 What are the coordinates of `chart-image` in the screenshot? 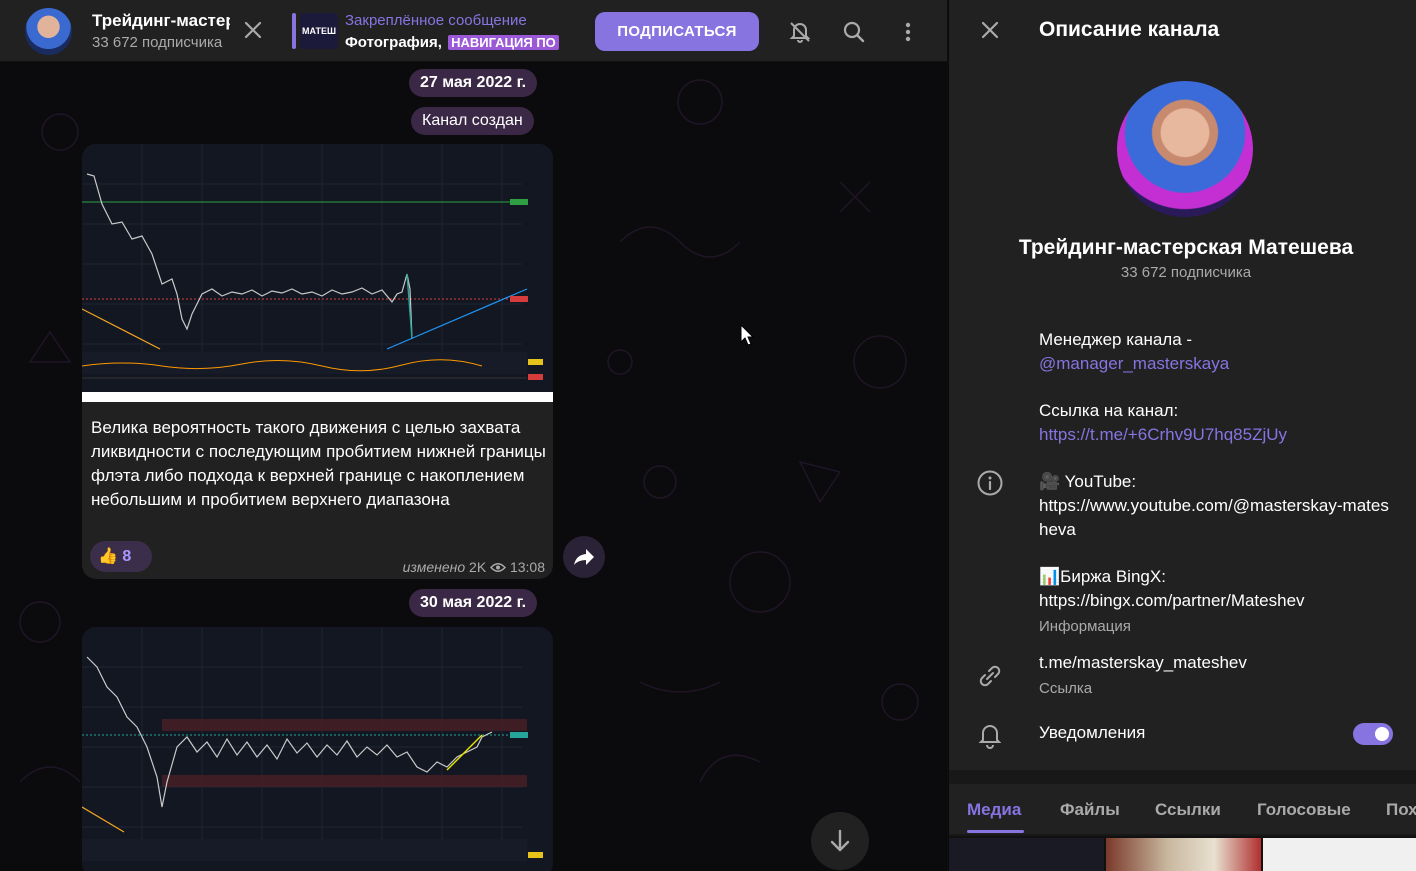 It's located at (317, 273).